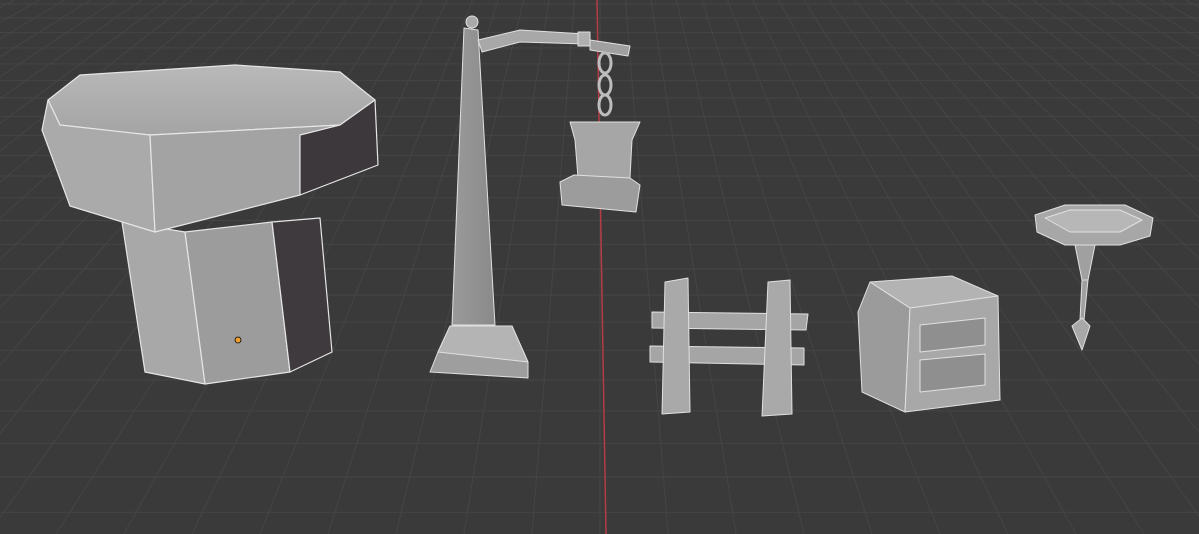 The width and height of the screenshot is (1199, 534). Describe the element at coordinates (238, 340) in the screenshot. I see `object-origin-dot` at that location.